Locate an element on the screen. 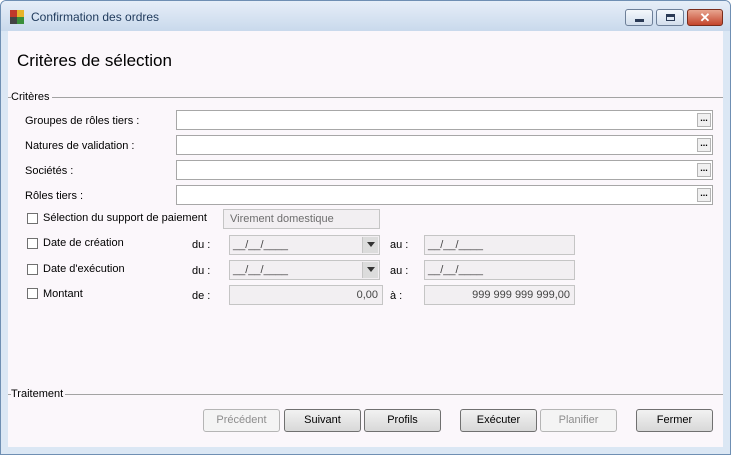  amount-checkbox is located at coordinates (32, 293).